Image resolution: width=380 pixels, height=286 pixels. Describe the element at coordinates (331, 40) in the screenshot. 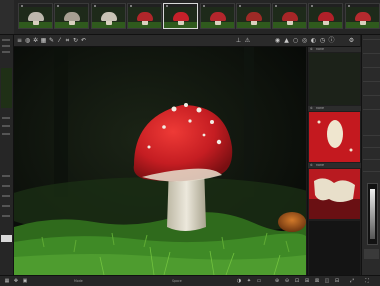

I see `info-icon: ⓘ` at that location.